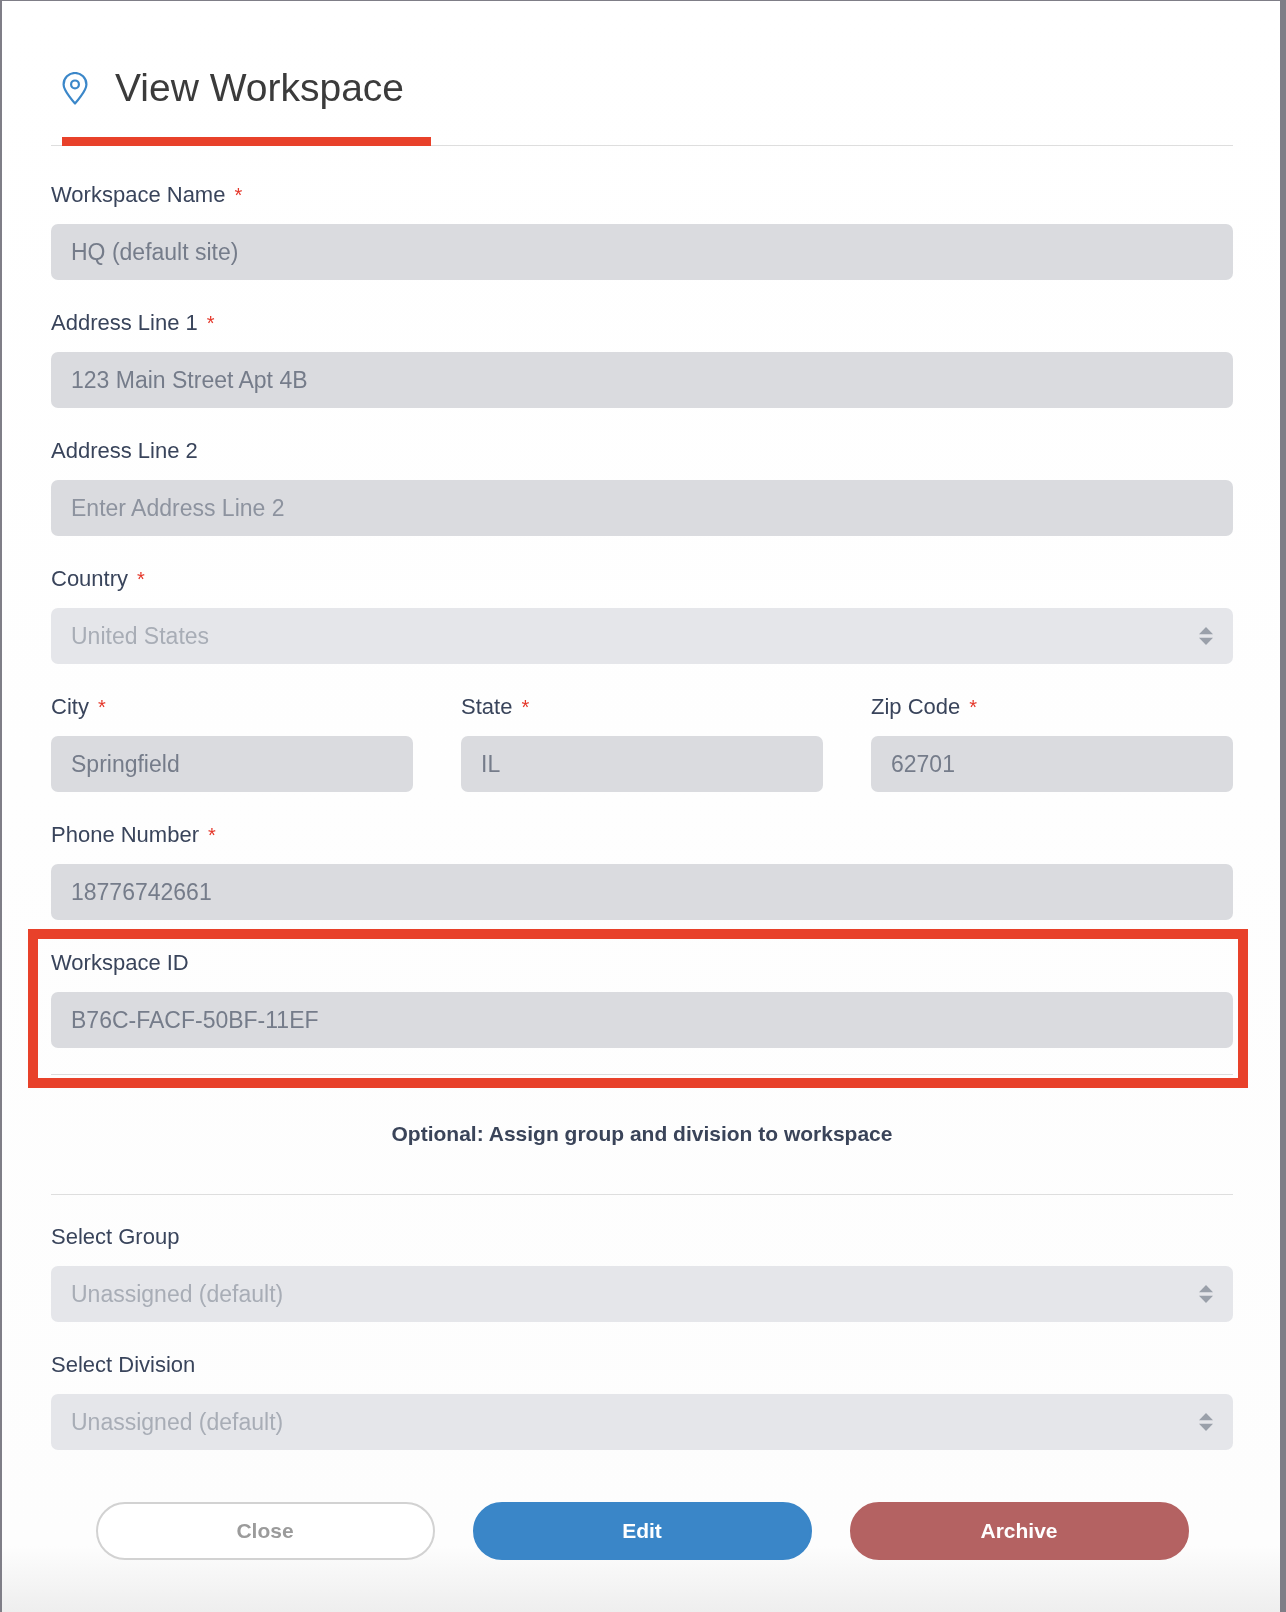 This screenshot has width=1286, height=1612. Describe the element at coordinates (124, 451) in the screenshot. I see `field-label: Address Line 2` at that location.